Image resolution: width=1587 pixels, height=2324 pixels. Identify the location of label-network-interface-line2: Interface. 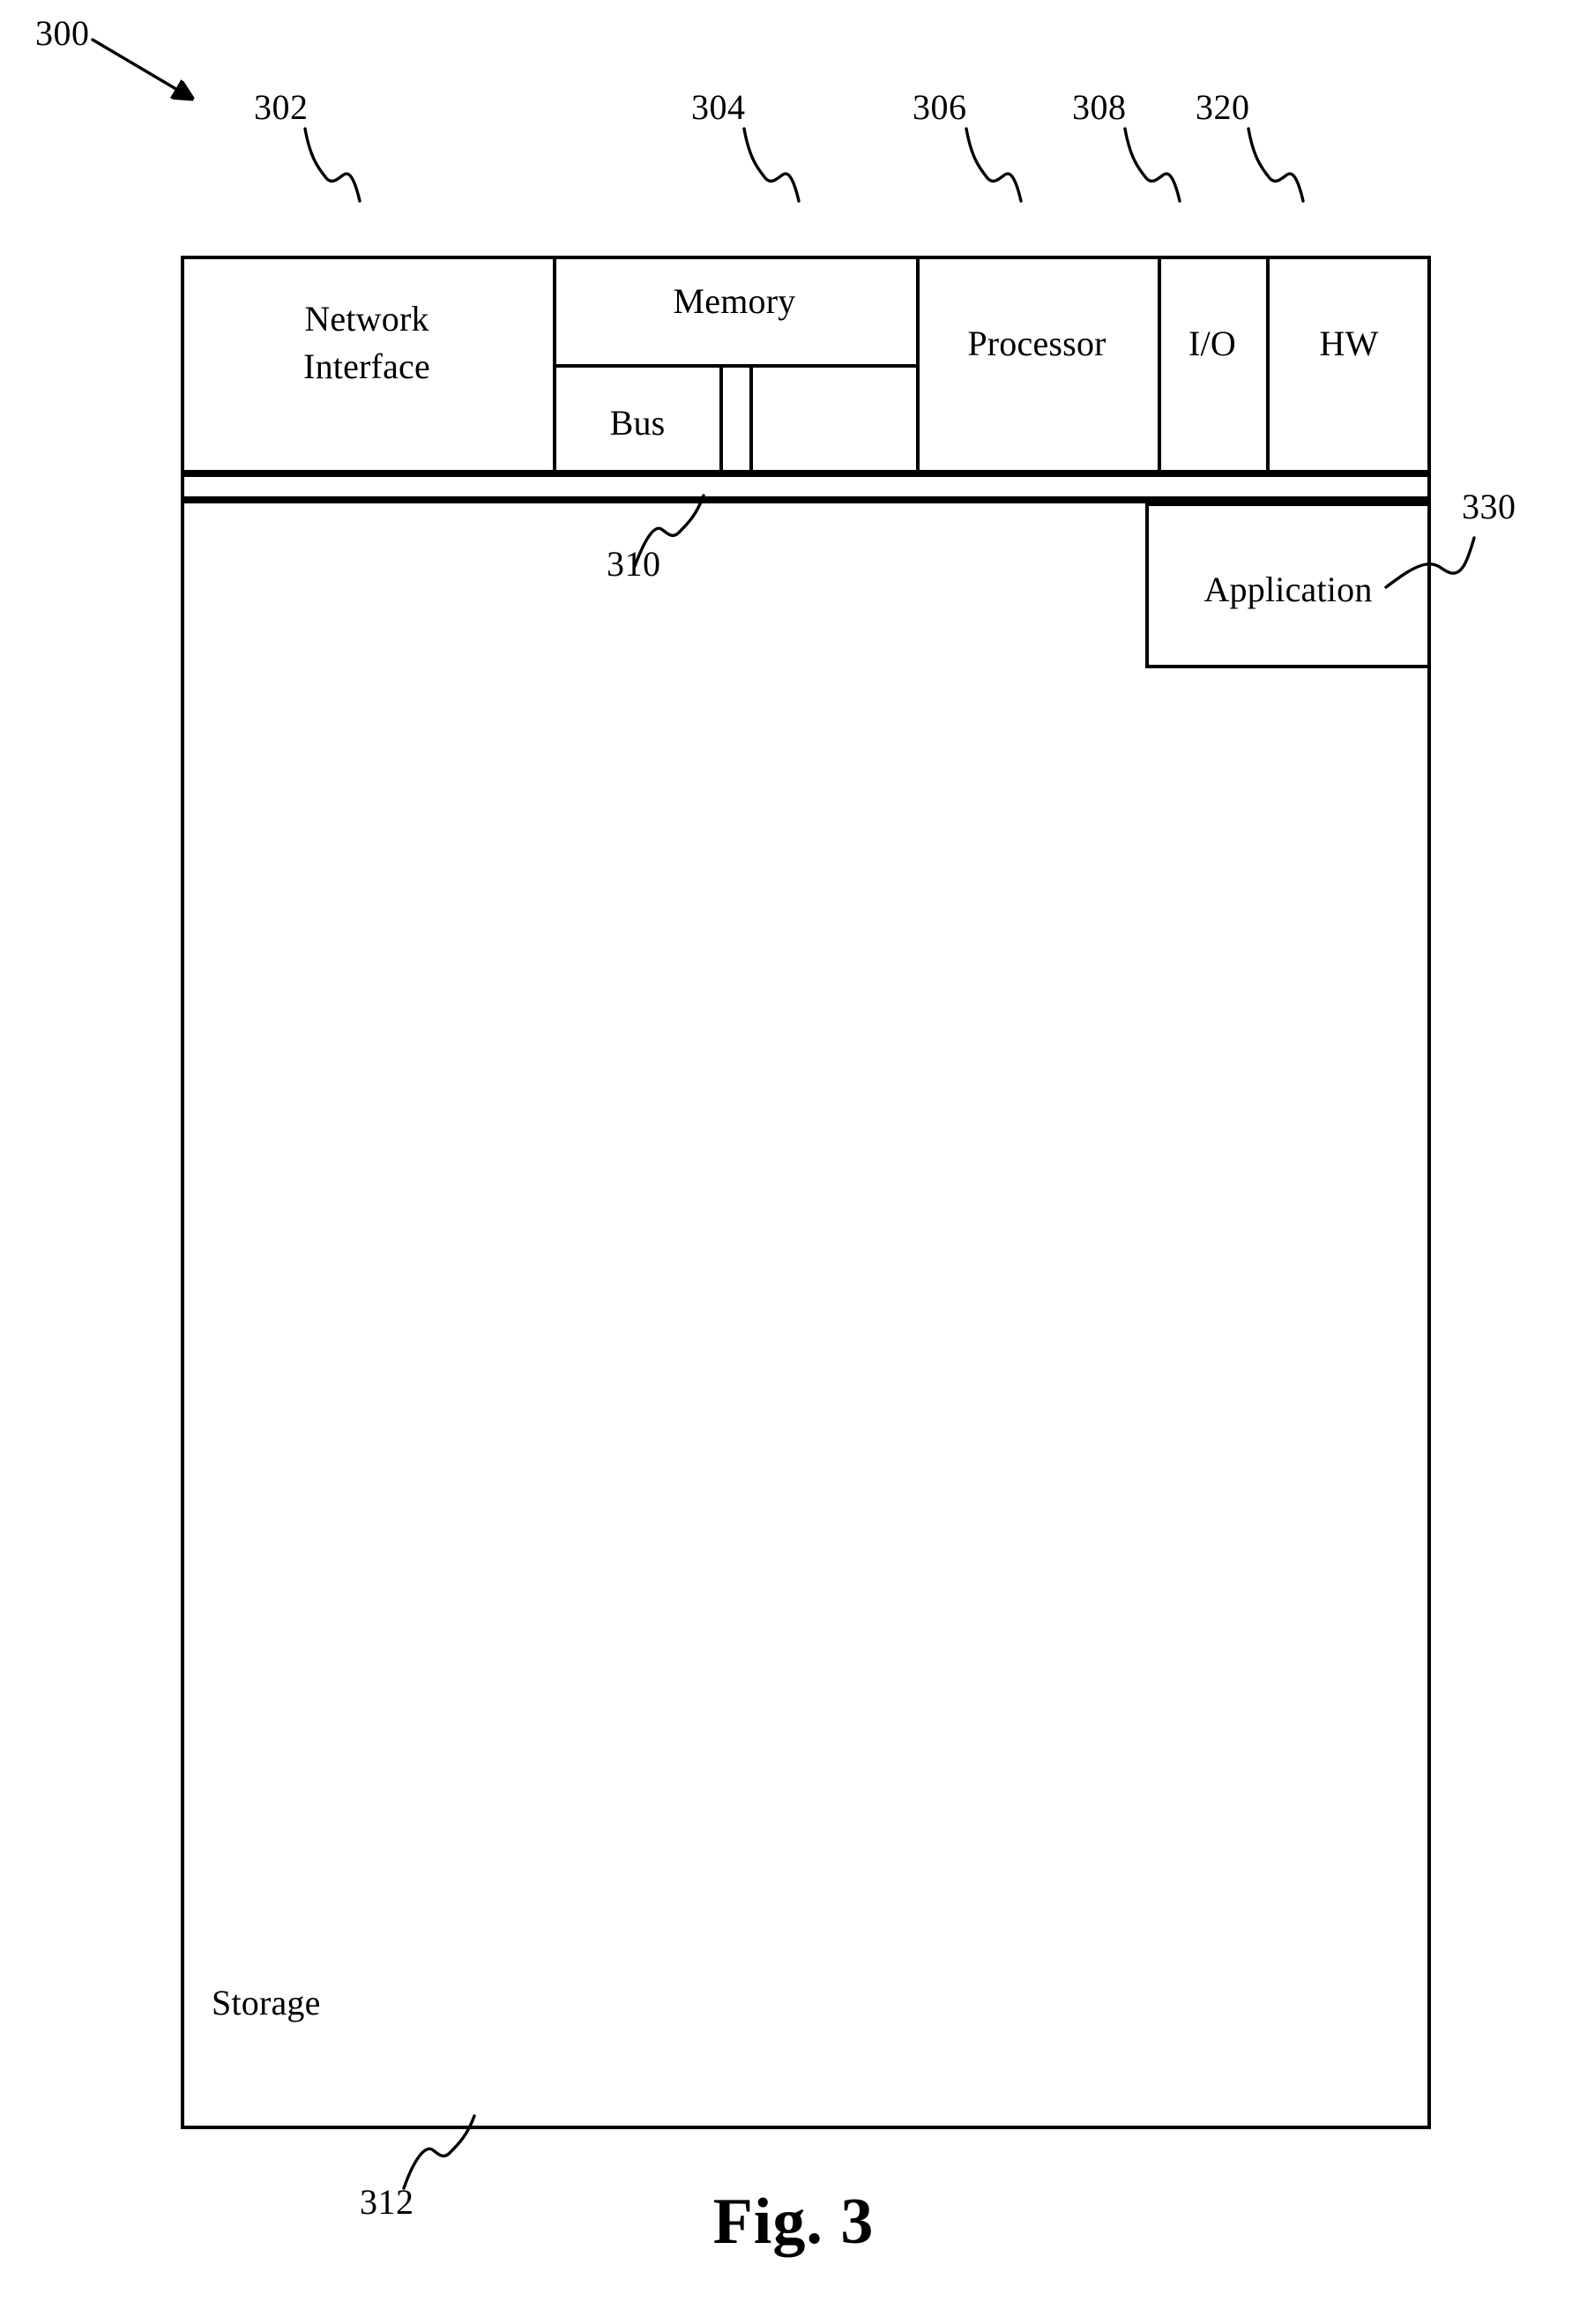
(366, 366).